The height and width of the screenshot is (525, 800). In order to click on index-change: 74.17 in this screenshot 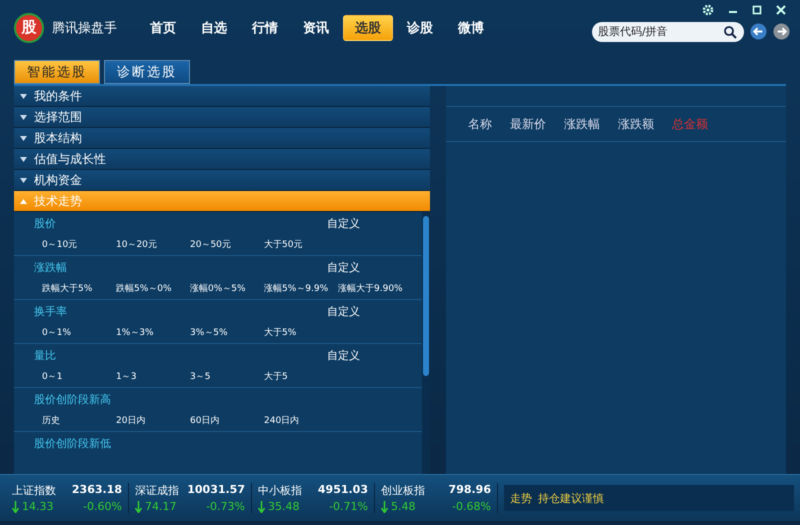, I will do `click(160, 506)`.